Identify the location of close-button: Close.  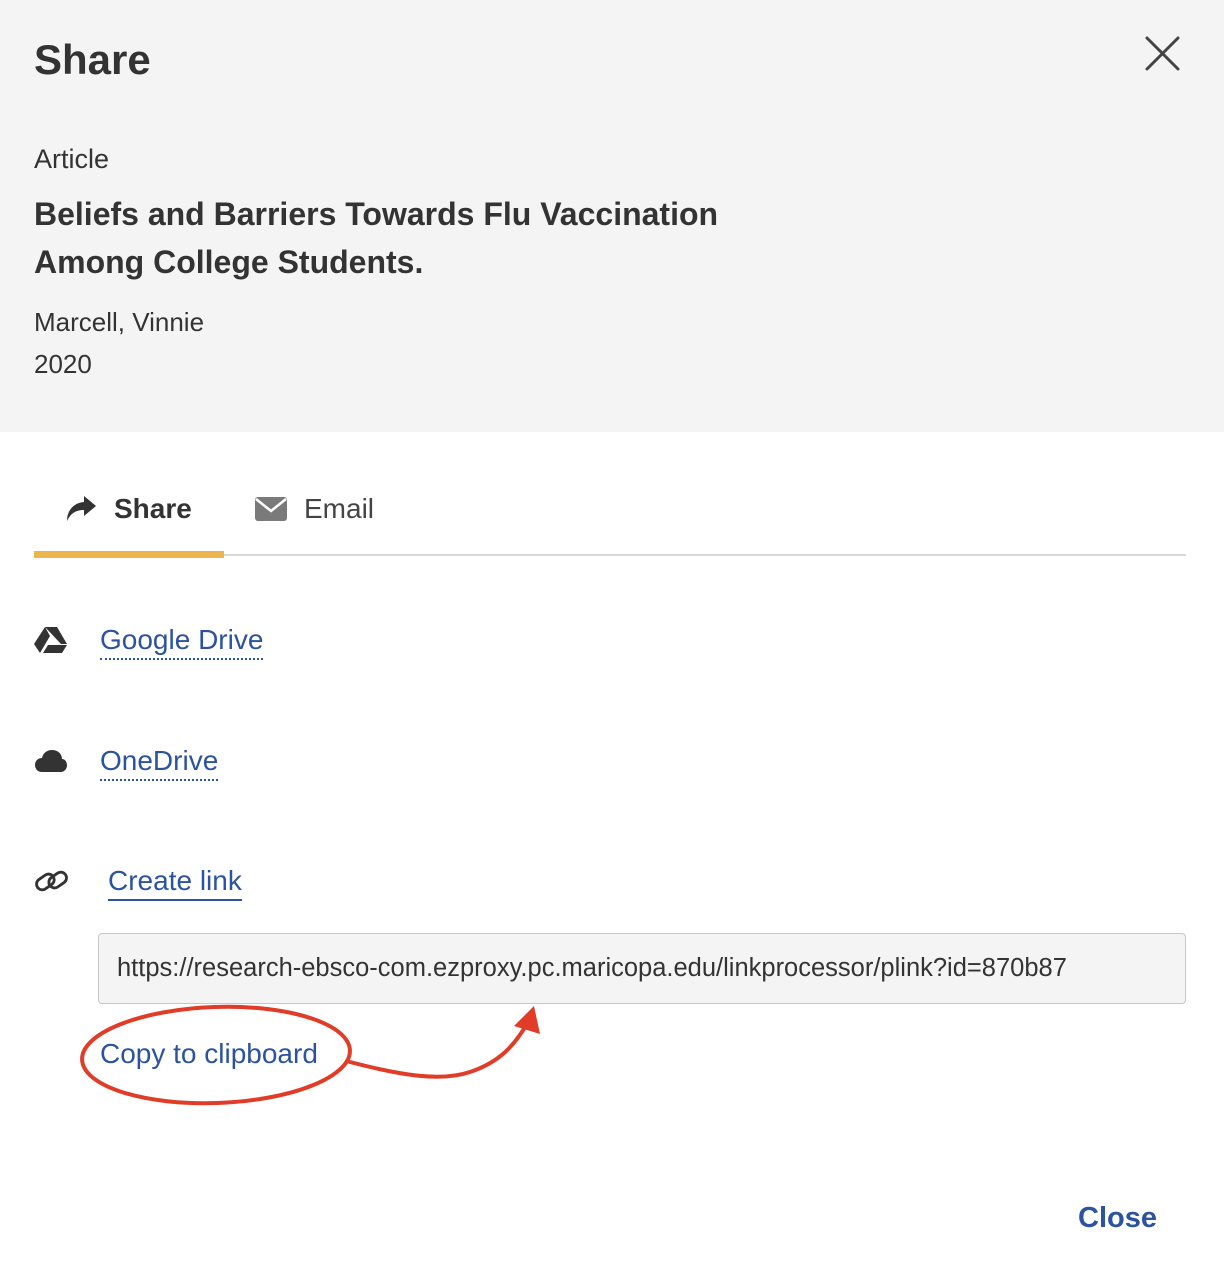
(1117, 1218).